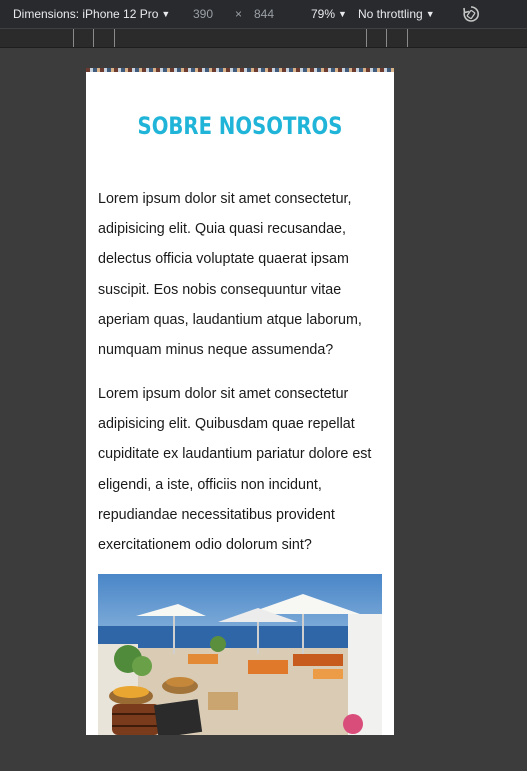 The image size is (527, 771). I want to click on throttling-selector: No throttling ▼, so click(396, 14).